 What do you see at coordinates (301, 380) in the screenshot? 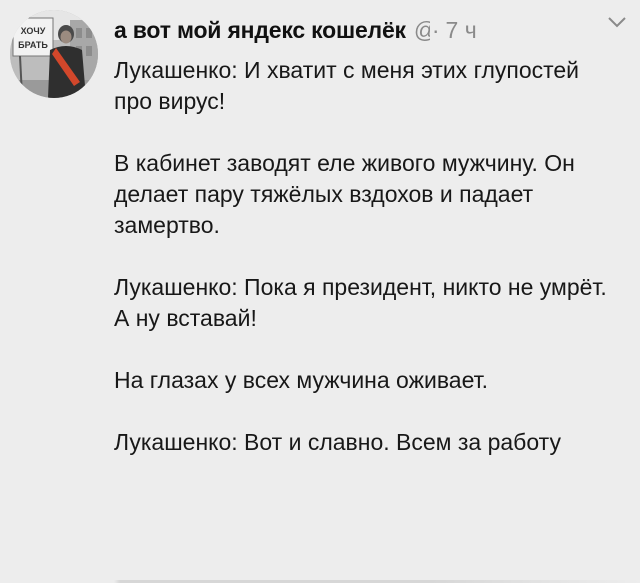
I see `tweet-paragraph: На глазах у всех мужчина оживает.` at bounding box center [301, 380].